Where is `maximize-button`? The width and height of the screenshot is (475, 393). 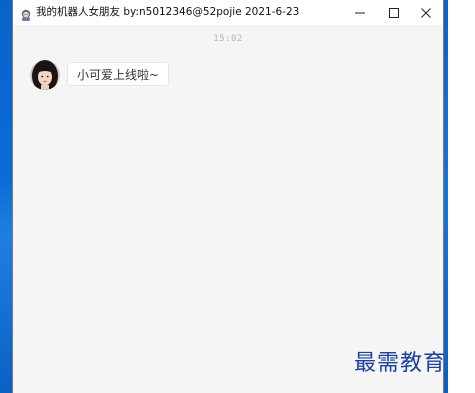 maximize-button is located at coordinates (394, 12).